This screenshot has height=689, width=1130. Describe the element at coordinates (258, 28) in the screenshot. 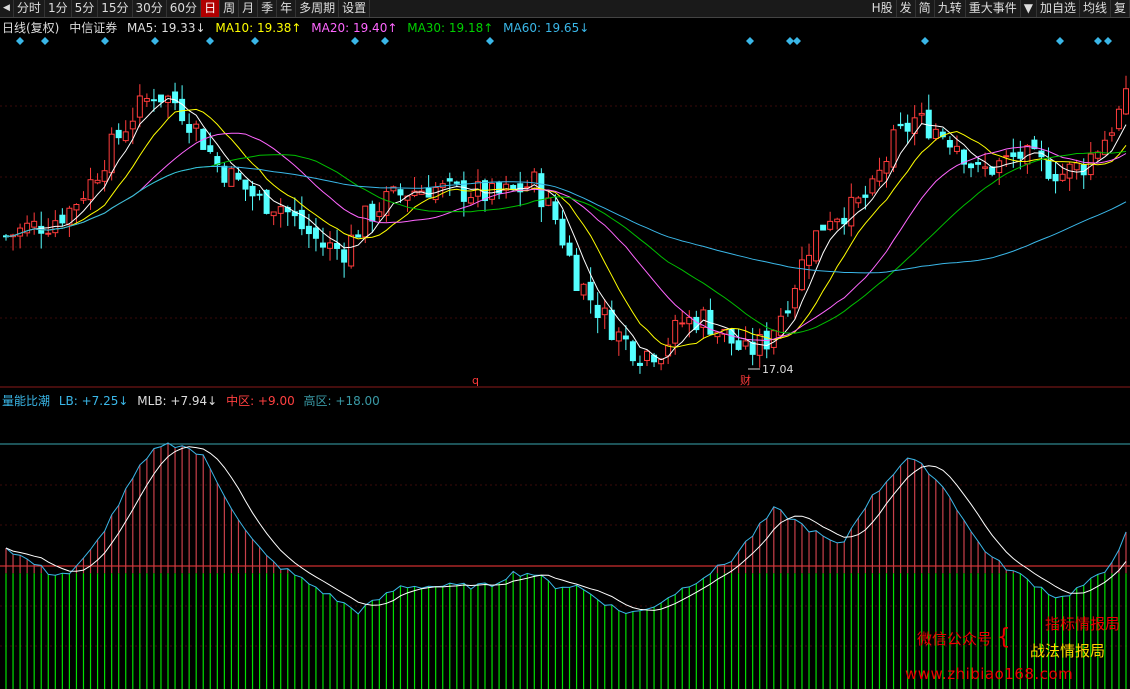

I see `ma10-value: MA10: 19.38↑` at that location.